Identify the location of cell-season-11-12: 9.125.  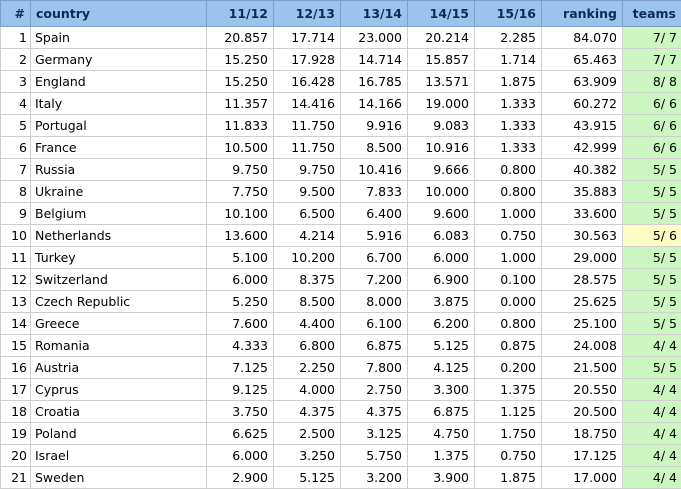
(240, 390).